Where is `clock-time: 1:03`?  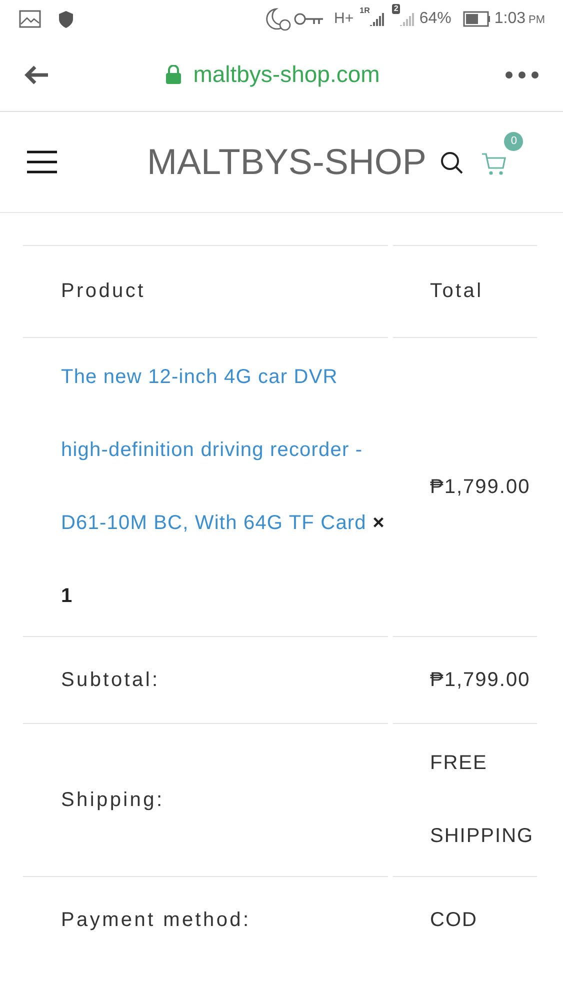 clock-time: 1:03 is located at coordinates (510, 19).